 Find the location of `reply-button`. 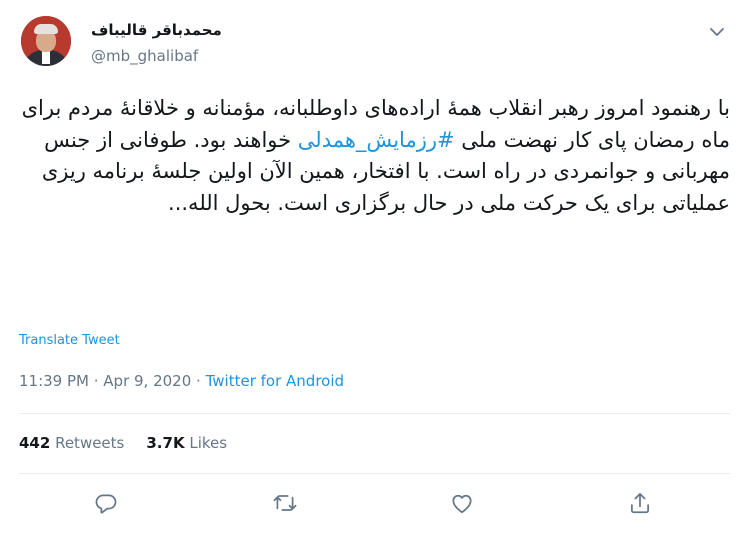

reply-button is located at coordinates (107, 504).